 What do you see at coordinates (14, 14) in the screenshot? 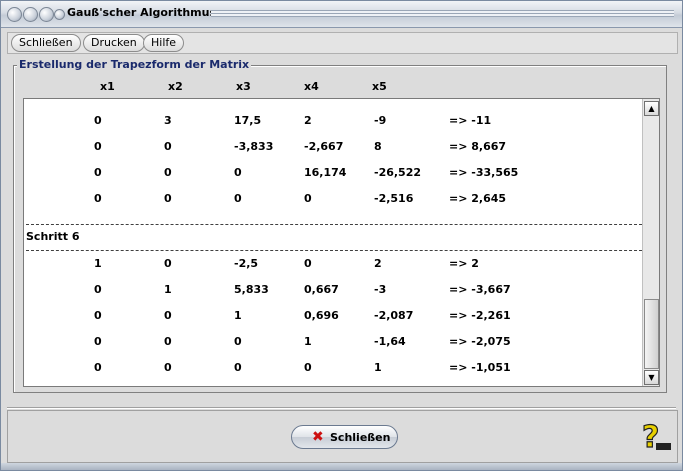
I see `window-close-icon` at bounding box center [14, 14].